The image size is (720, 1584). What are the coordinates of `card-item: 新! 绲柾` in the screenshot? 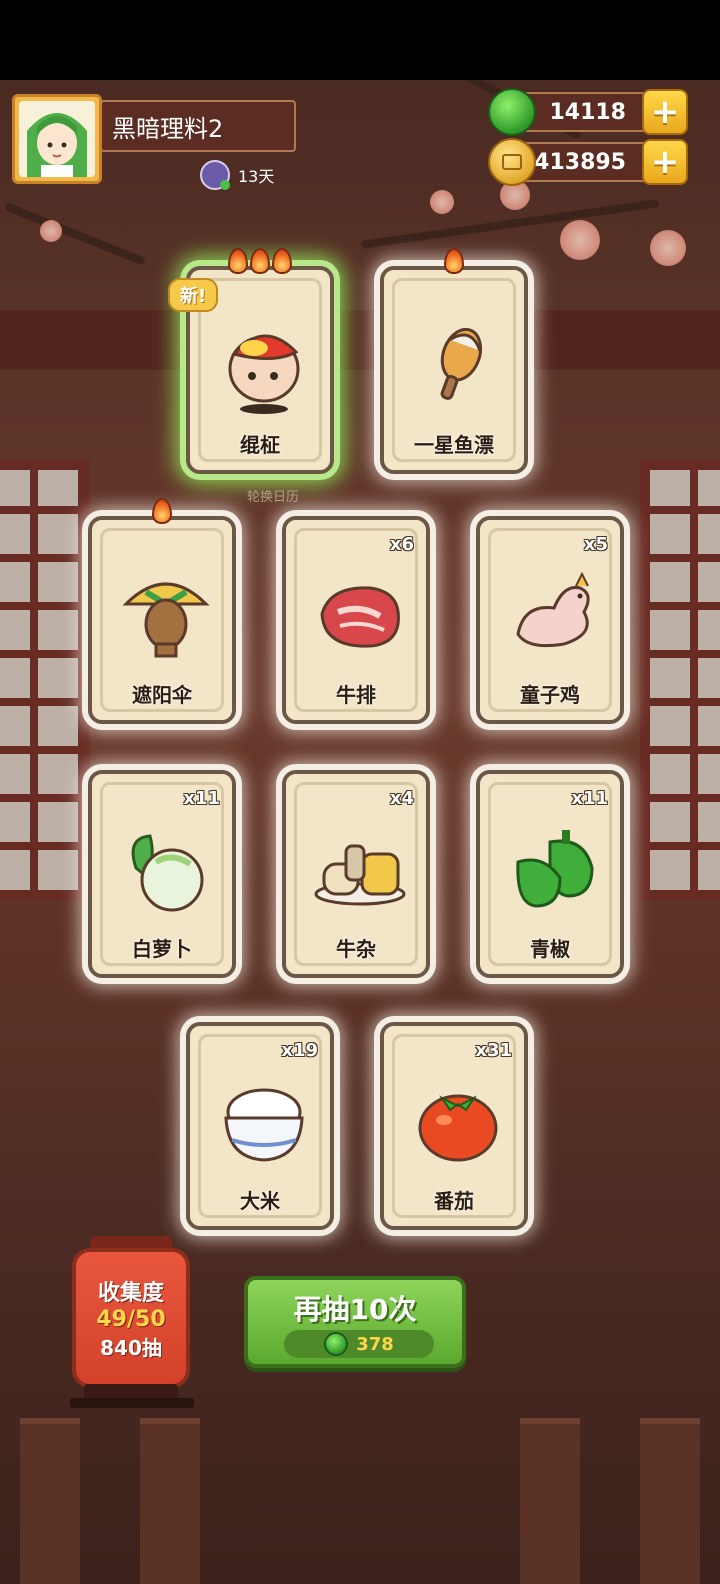 It's located at (251, 361).